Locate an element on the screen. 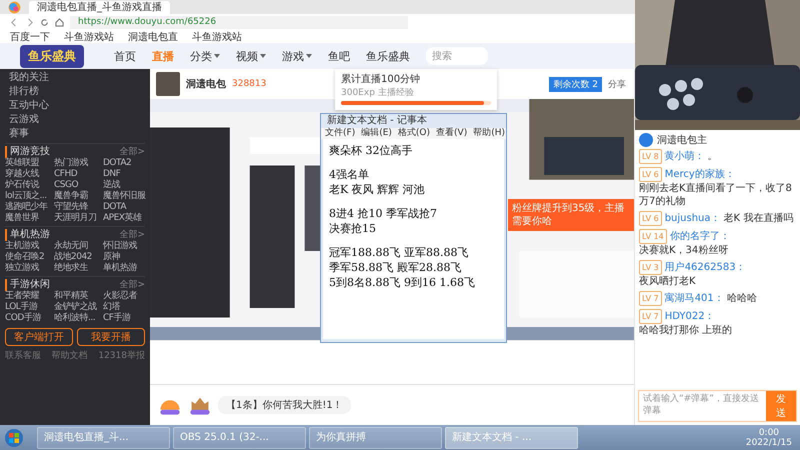  category-link: DOTA2 is located at coordinates (125, 163).